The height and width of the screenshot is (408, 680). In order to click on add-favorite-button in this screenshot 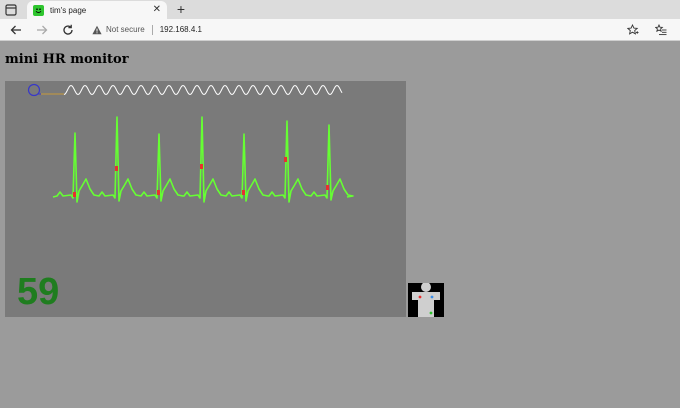, I will do `click(633, 30)`.